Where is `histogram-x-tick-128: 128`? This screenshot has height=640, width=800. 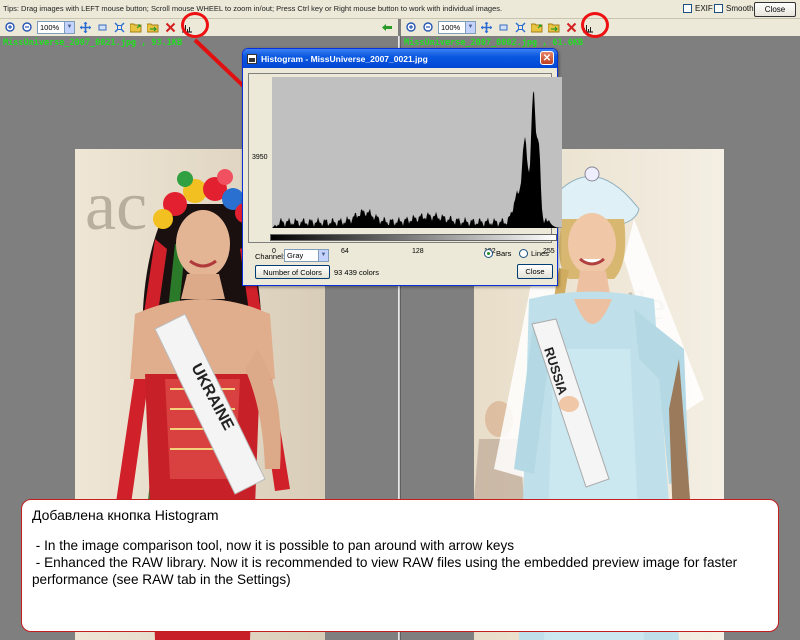
histogram-x-tick-128: 128 is located at coordinates (418, 251).